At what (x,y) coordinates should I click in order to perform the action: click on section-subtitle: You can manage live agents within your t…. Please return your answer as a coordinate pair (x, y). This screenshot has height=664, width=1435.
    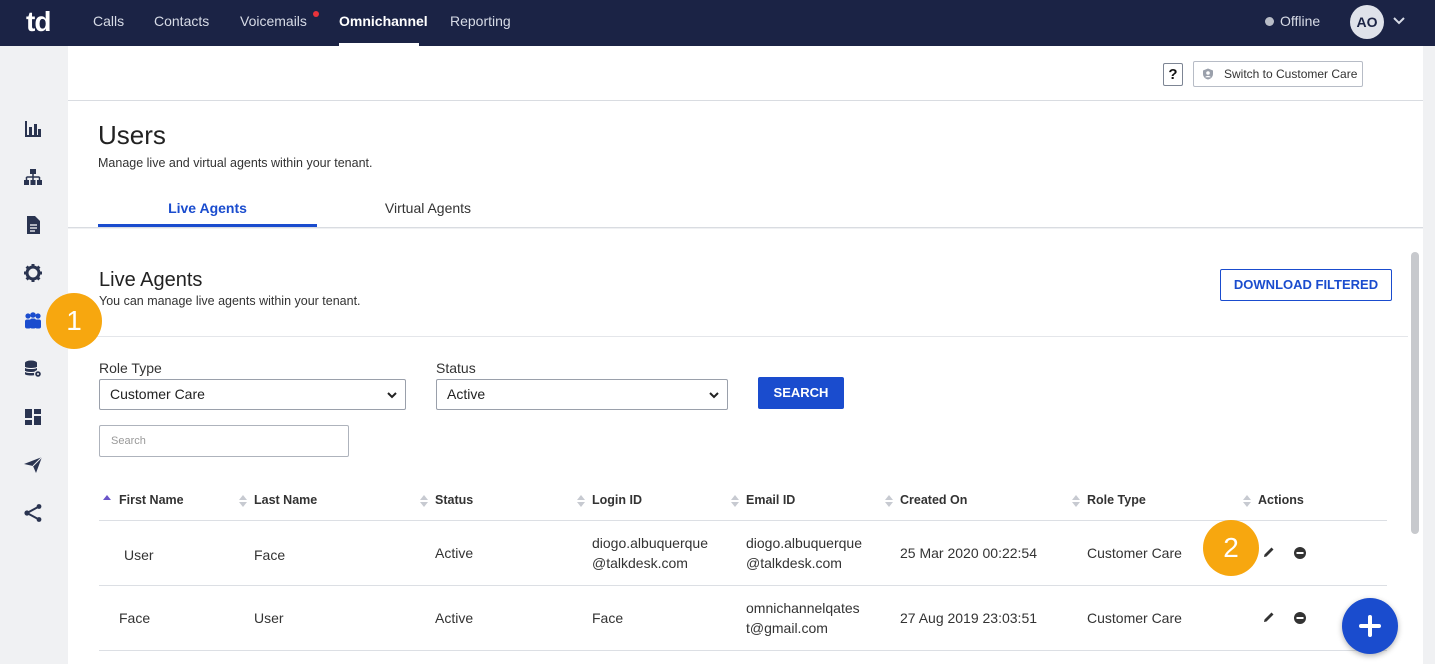
    Looking at the image, I should click on (230, 301).